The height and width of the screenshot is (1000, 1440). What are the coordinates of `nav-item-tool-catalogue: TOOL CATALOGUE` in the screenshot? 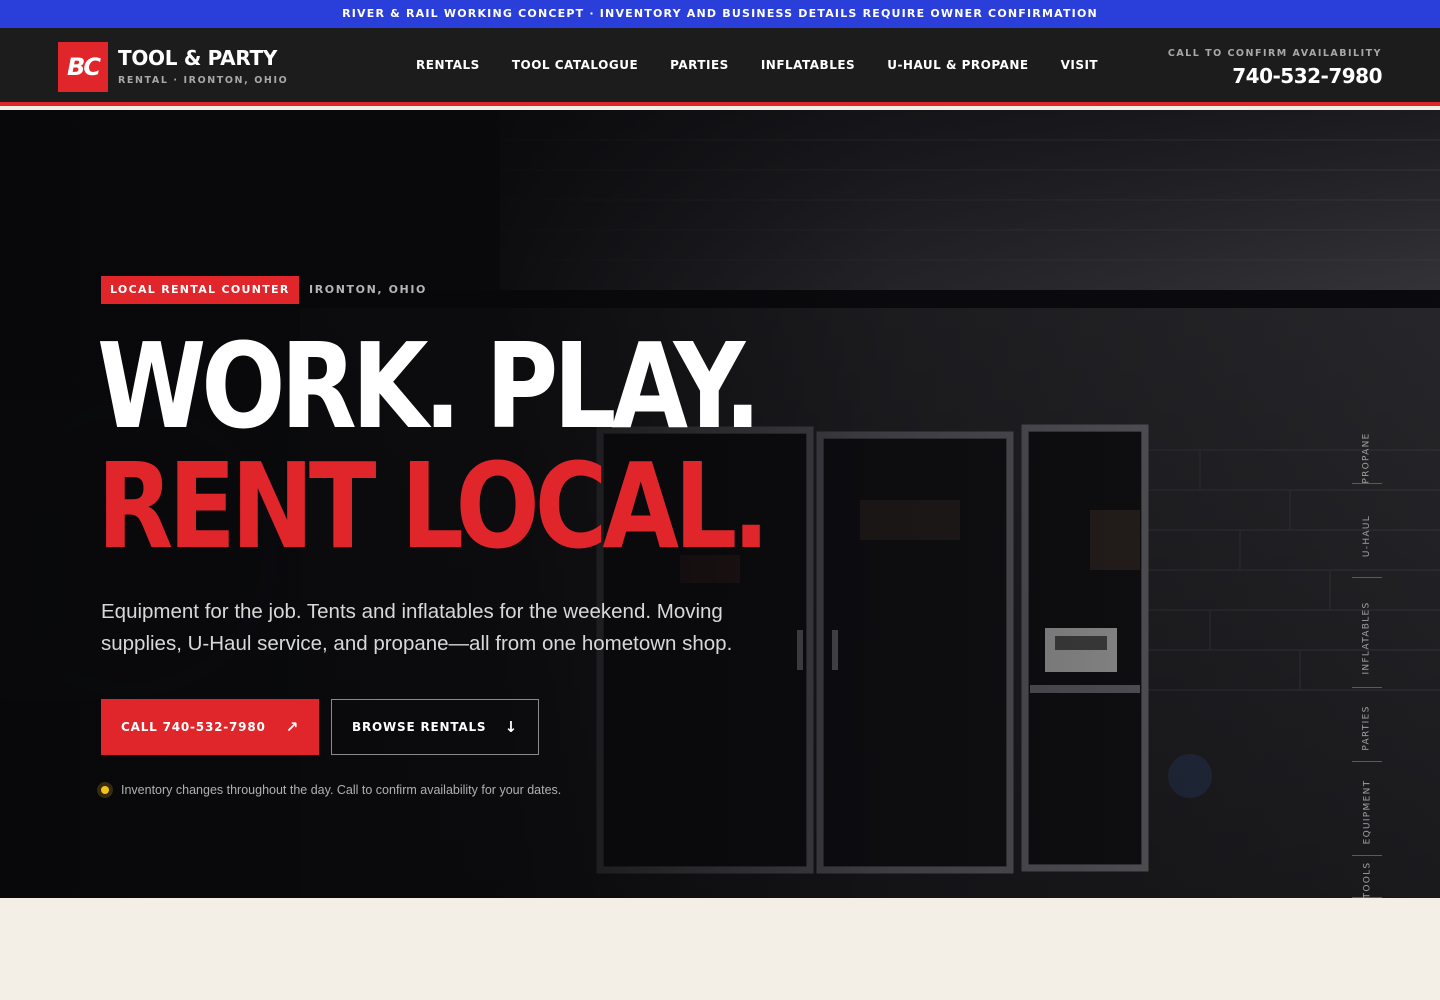 It's located at (575, 65).